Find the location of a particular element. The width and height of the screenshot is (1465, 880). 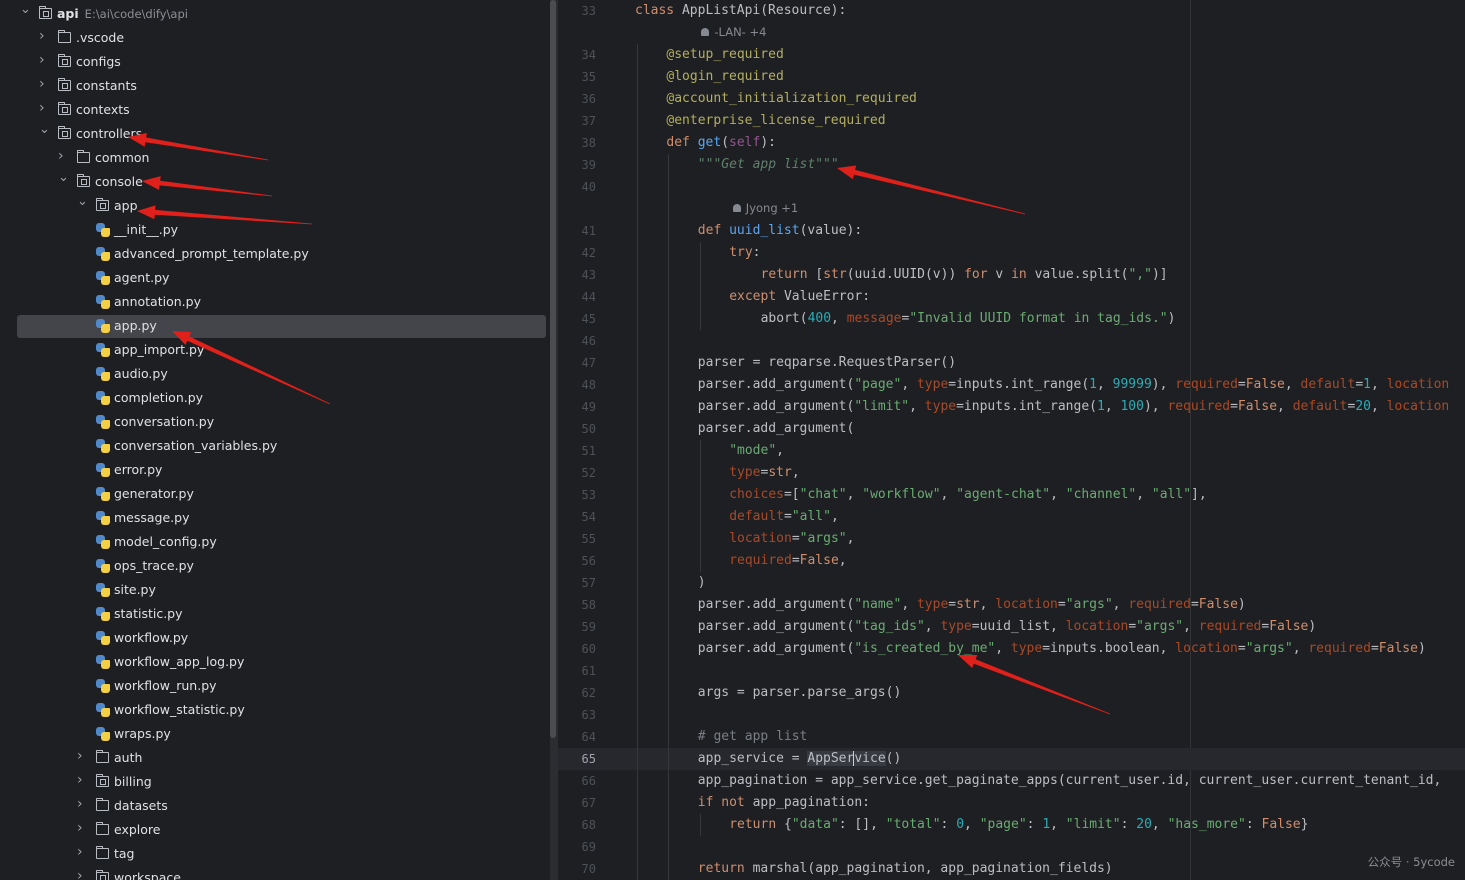

python-file-icon is located at coordinates (103, 518).